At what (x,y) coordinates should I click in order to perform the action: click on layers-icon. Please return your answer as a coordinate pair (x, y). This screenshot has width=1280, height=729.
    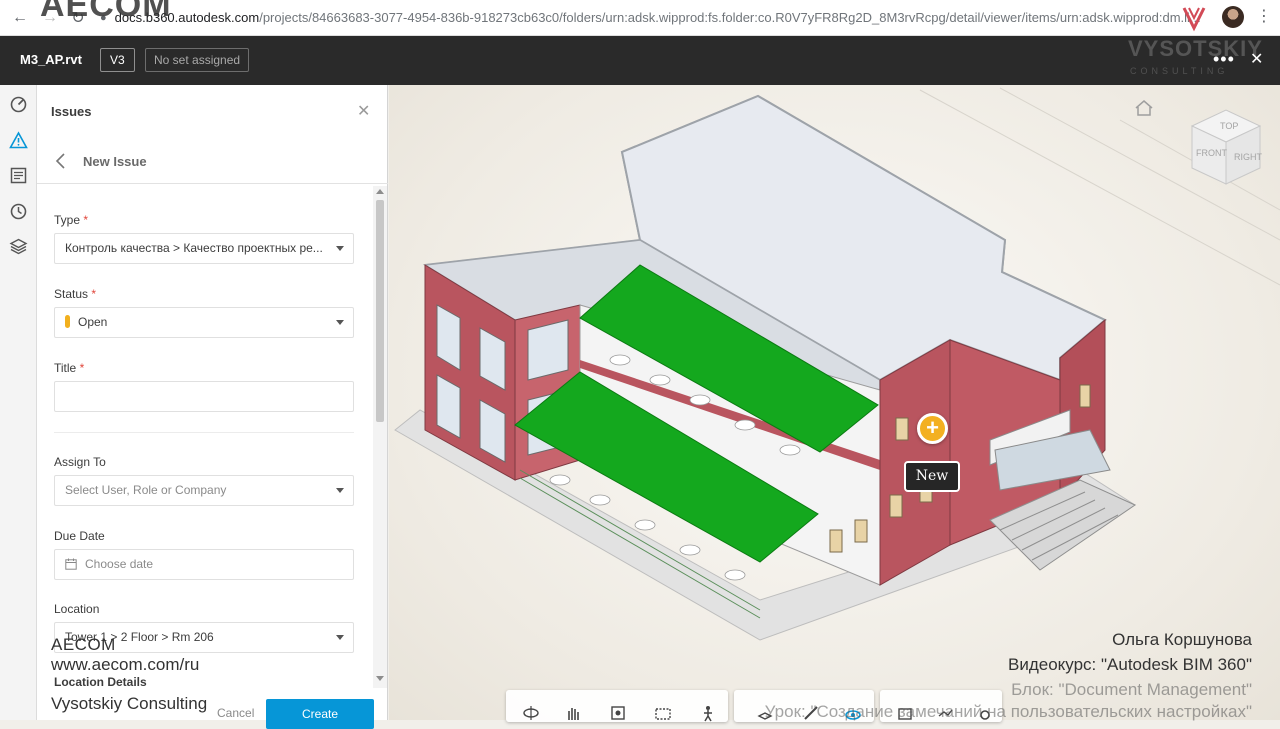
    Looking at the image, I should click on (18, 246).